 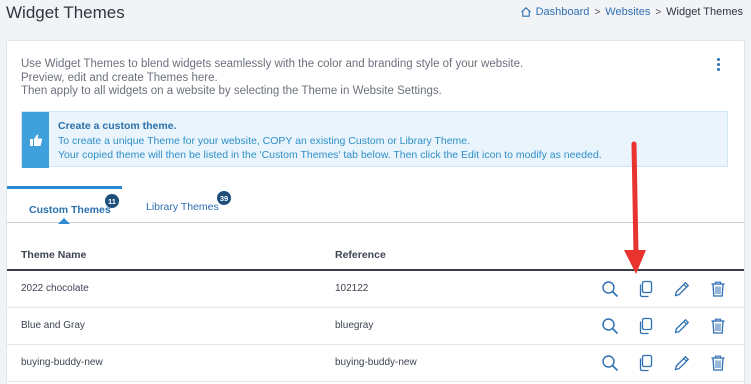 I want to click on active-tab-pointer, so click(x=64, y=221).